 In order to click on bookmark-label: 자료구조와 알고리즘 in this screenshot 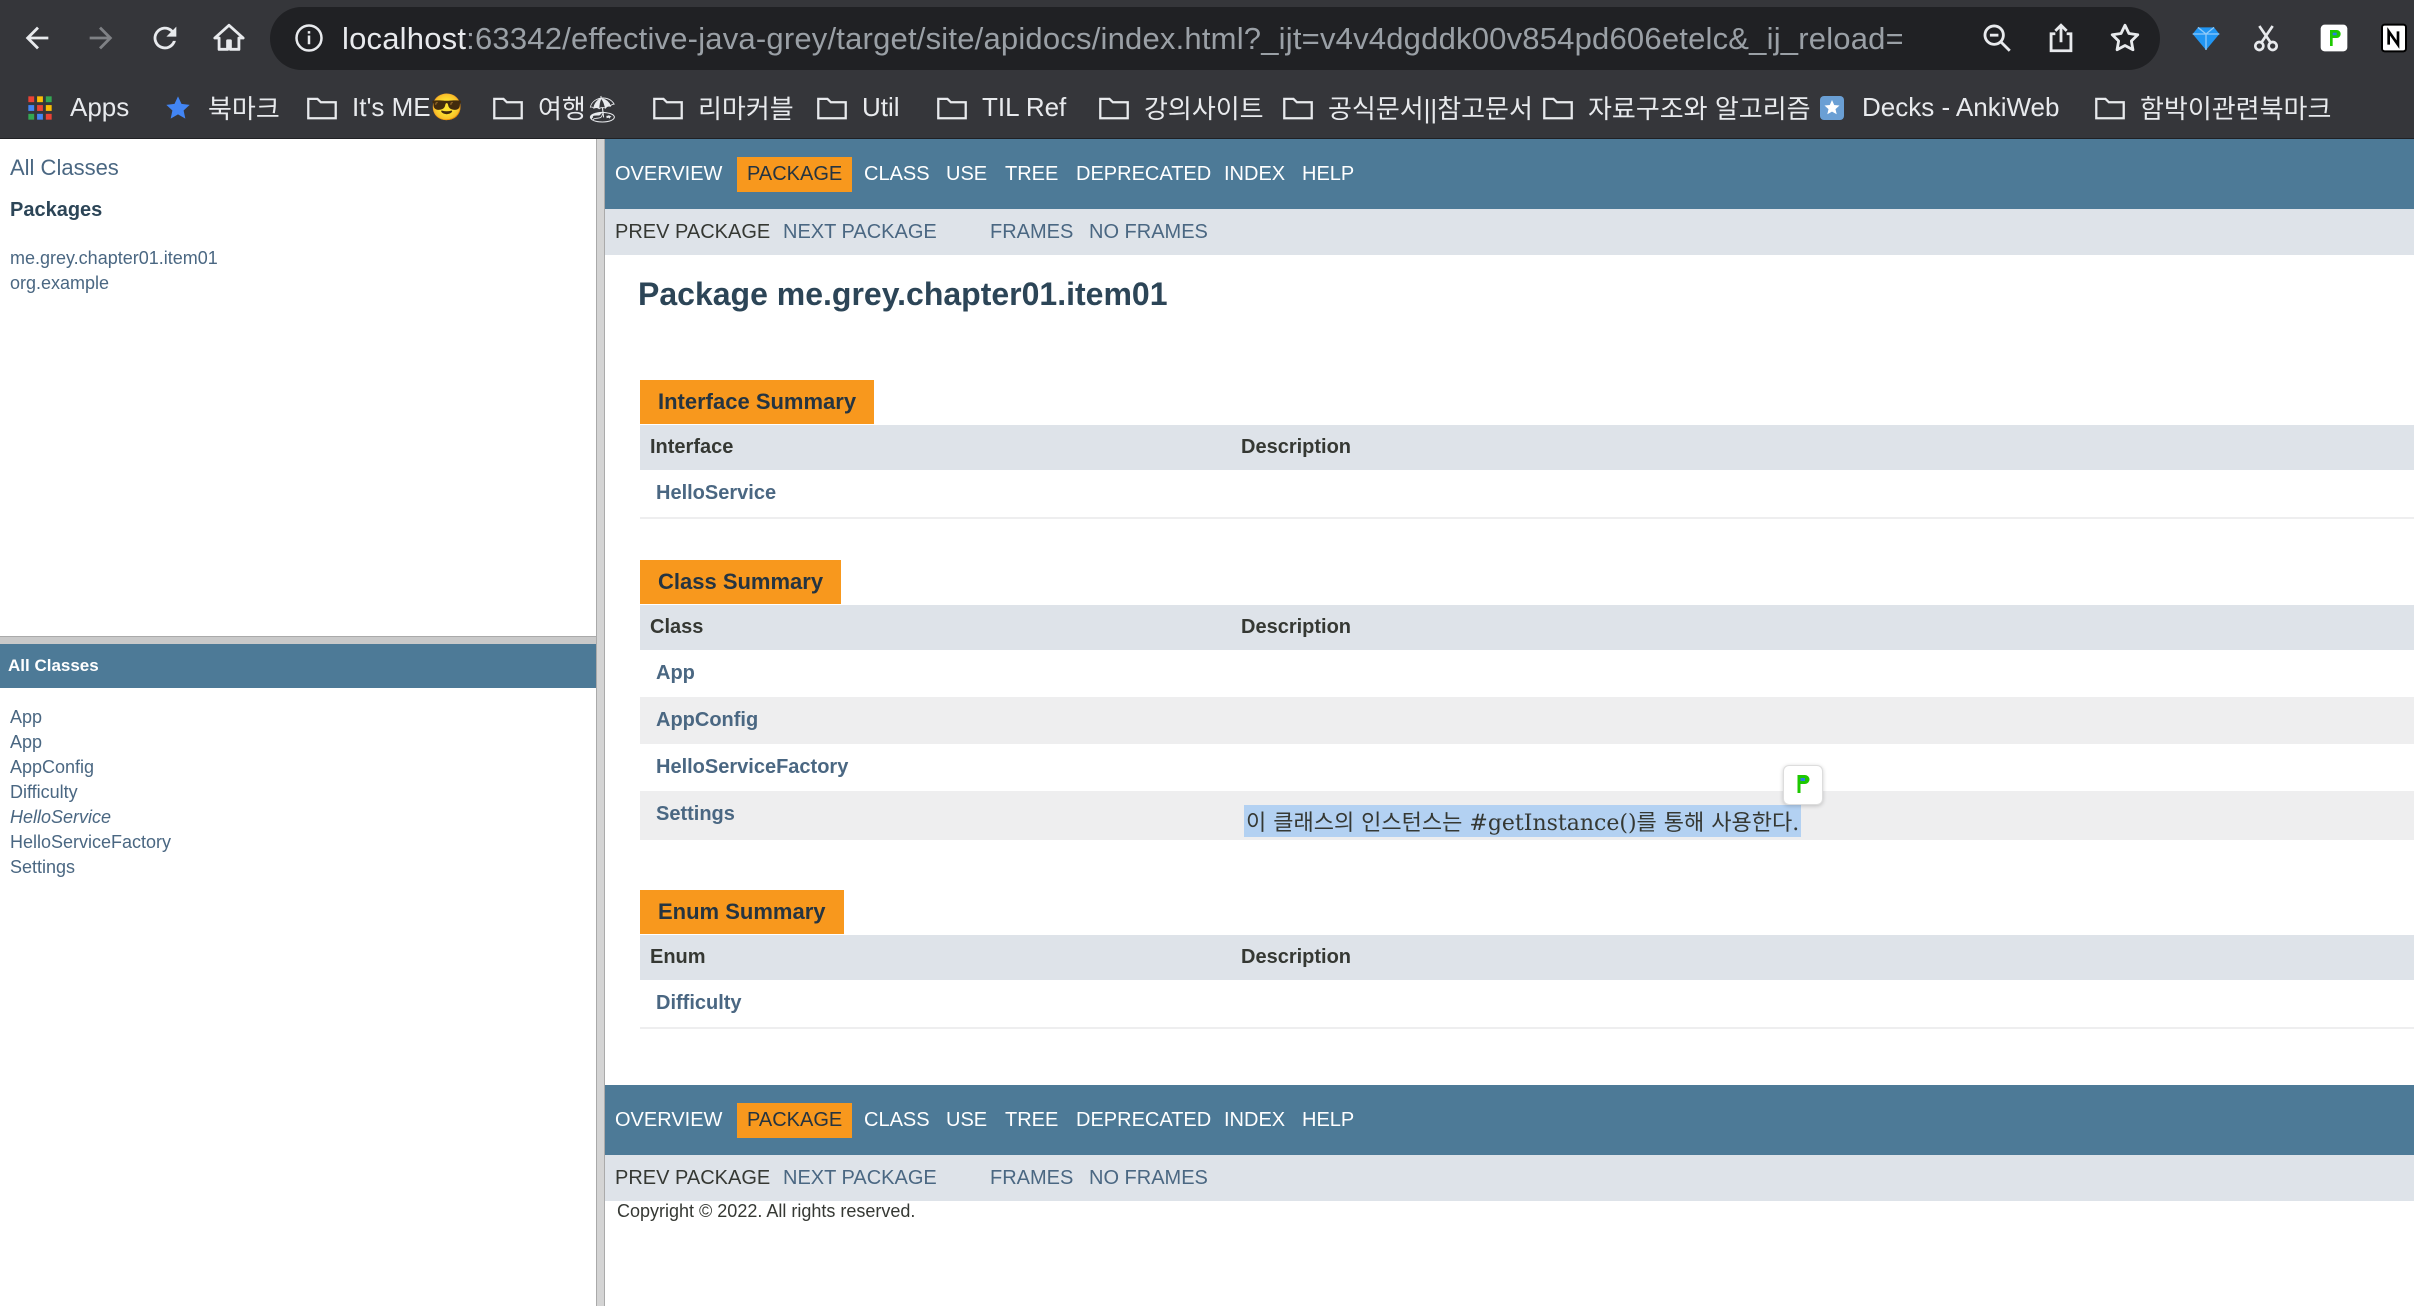, I will do `click(1699, 109)`.